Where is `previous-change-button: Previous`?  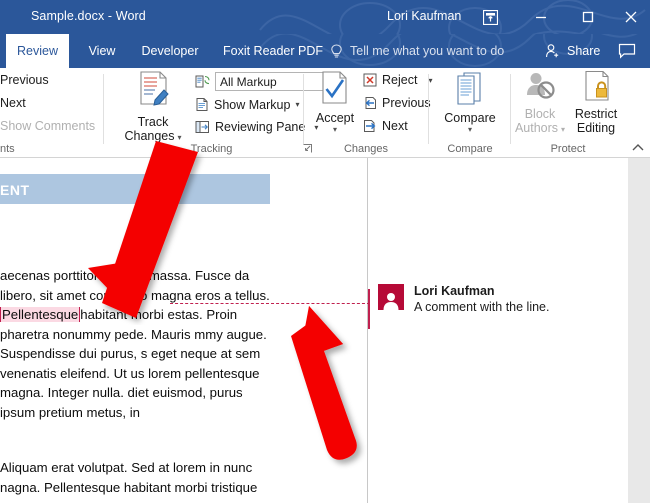
previous-change-button: Previous is located at coordinates (397, 103).